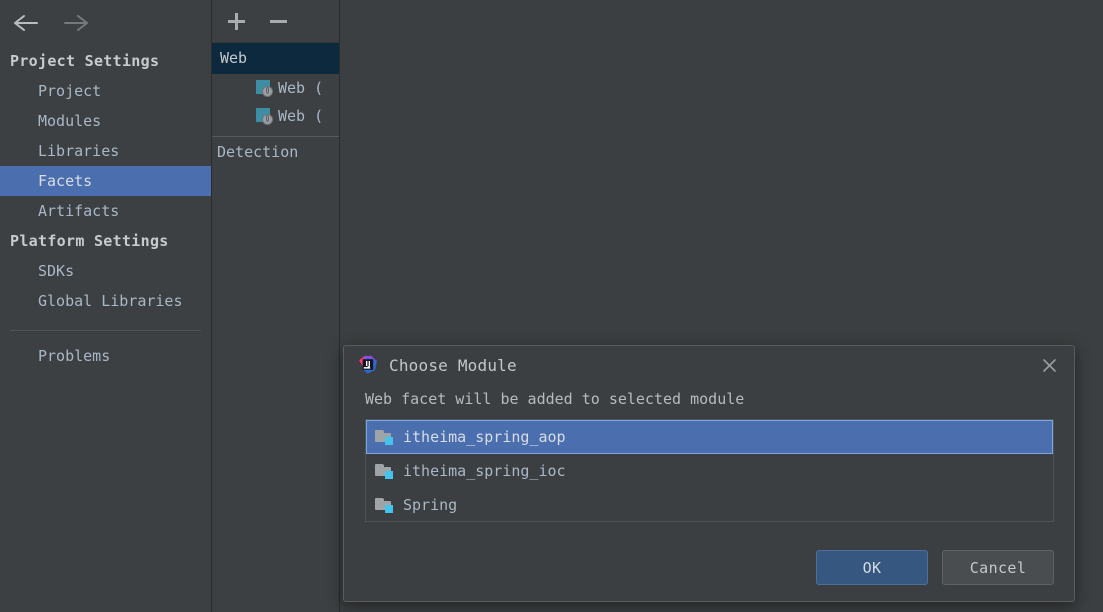 The height and width of the screenshot is (612, 1103). What do you see at coordinates (709, 504) in the screenshot?
I see `list-item: Spring` at bounding box center [709, 504].